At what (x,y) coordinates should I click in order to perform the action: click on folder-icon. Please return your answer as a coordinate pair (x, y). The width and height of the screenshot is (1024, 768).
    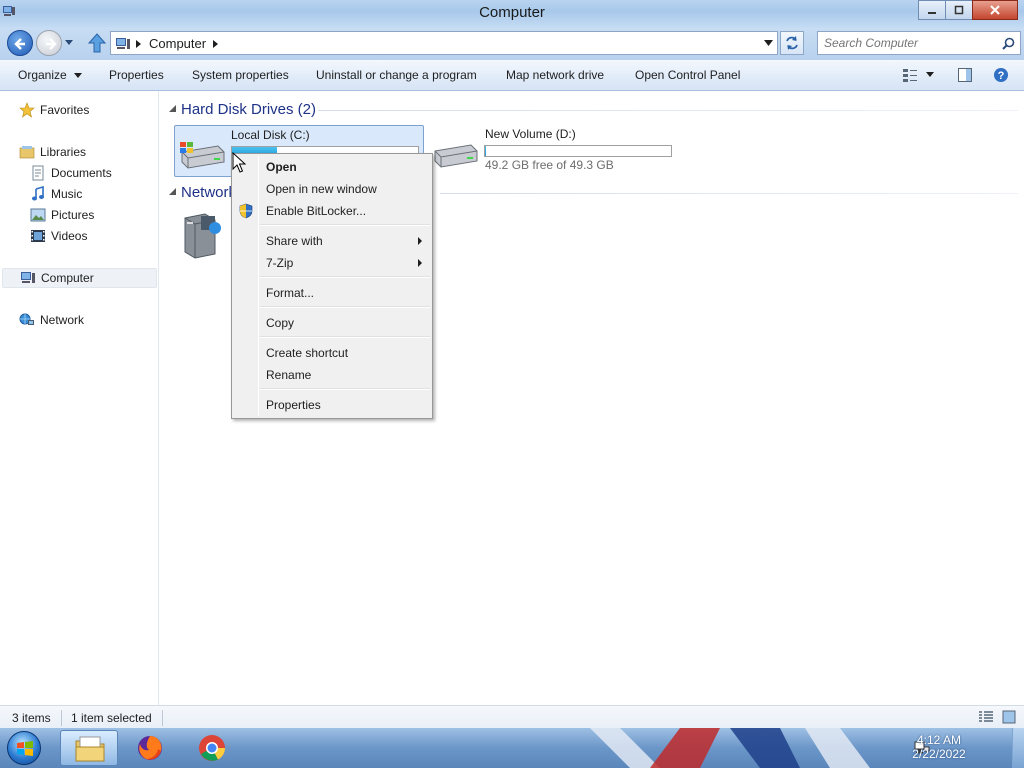
    Looking at the image, I should click on (90, 749).